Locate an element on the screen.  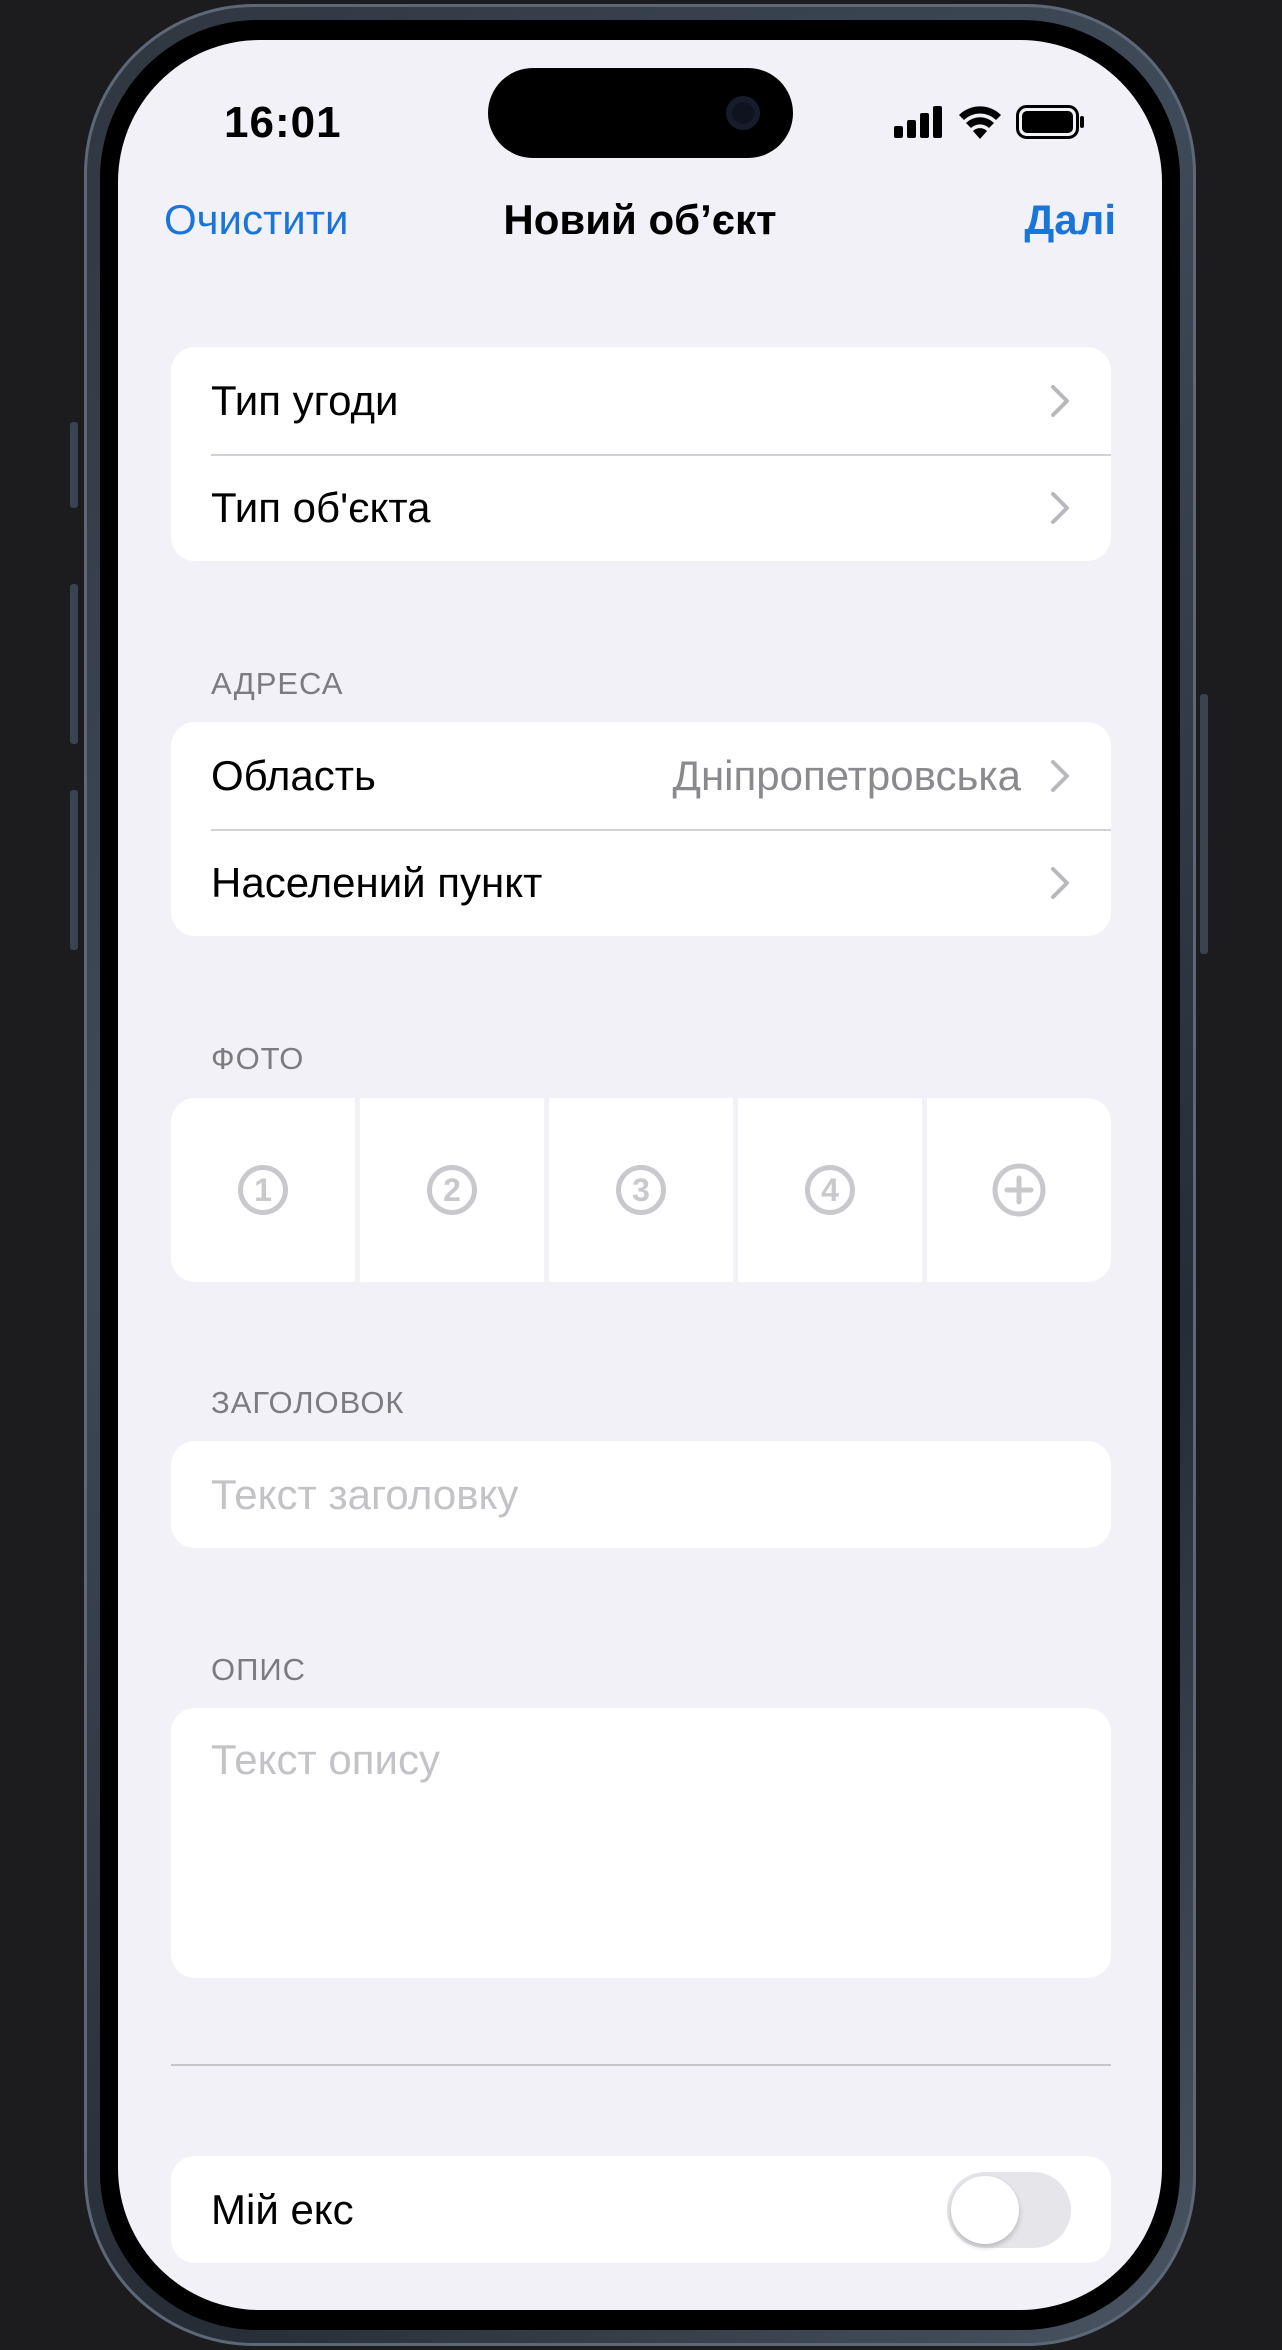
deal-type-group: Тип угоди Тип об'єкта is located at coordinates (641, 454).